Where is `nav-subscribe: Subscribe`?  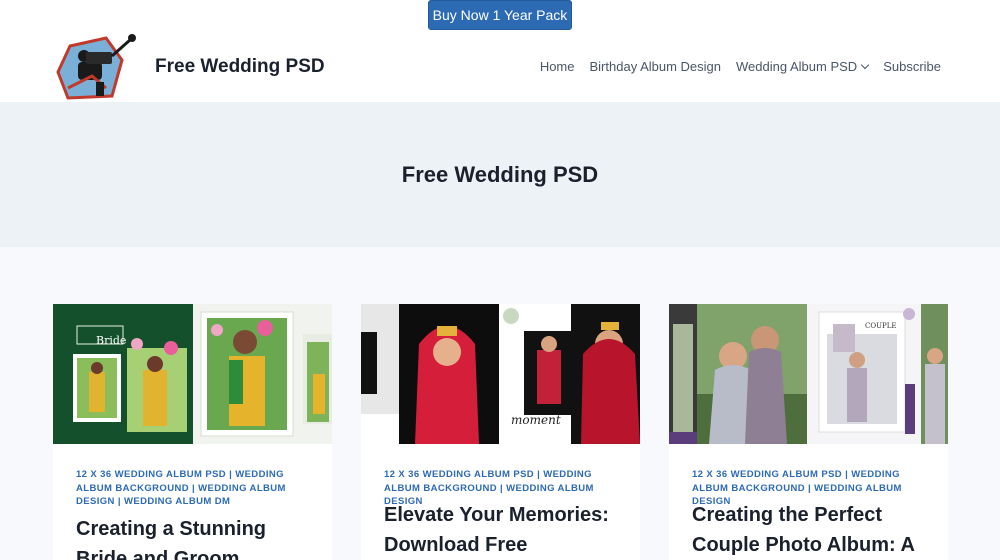
nav-subscribe: Subscribe is located at coordinates (912, 66).